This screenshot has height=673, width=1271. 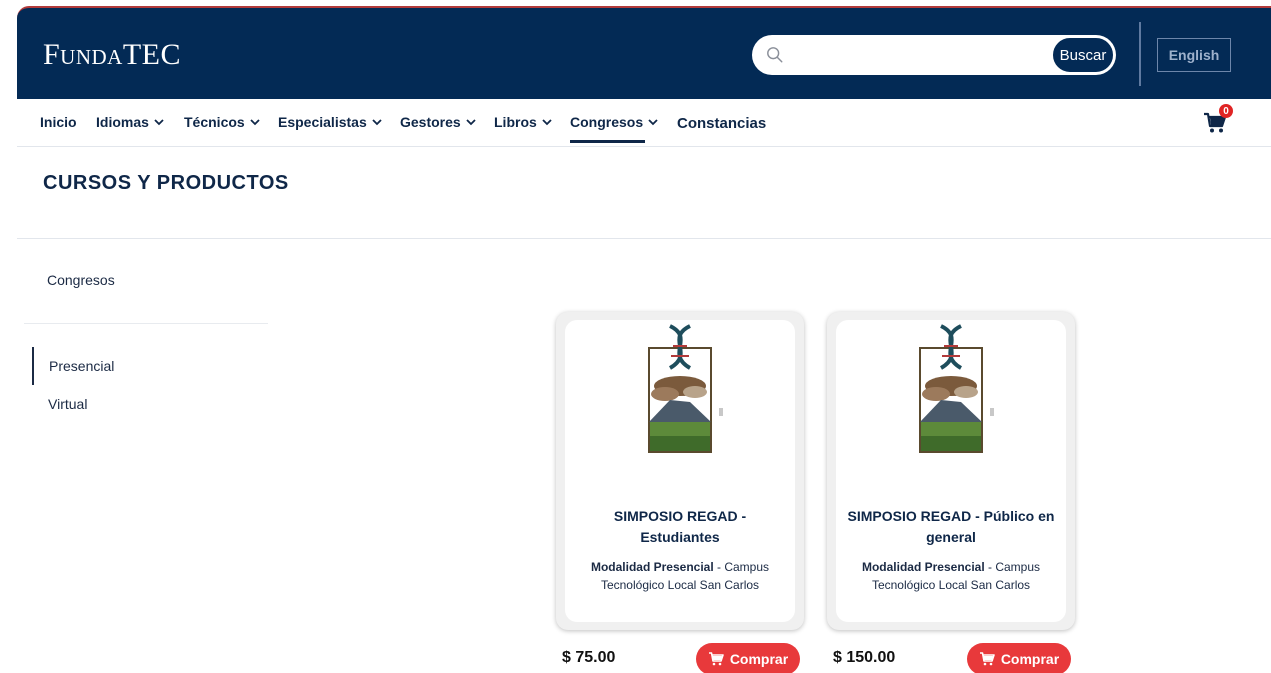 I want to click on search-button: Buscar, so click(x=1083, y=55).